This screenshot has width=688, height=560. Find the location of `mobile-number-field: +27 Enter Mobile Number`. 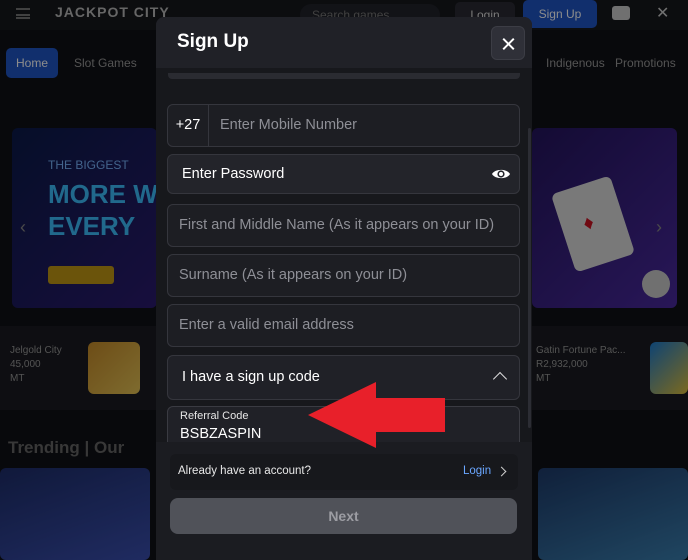

mobile-number-field: +27 Enter Mobile Number is located at coordinates (343, 125).